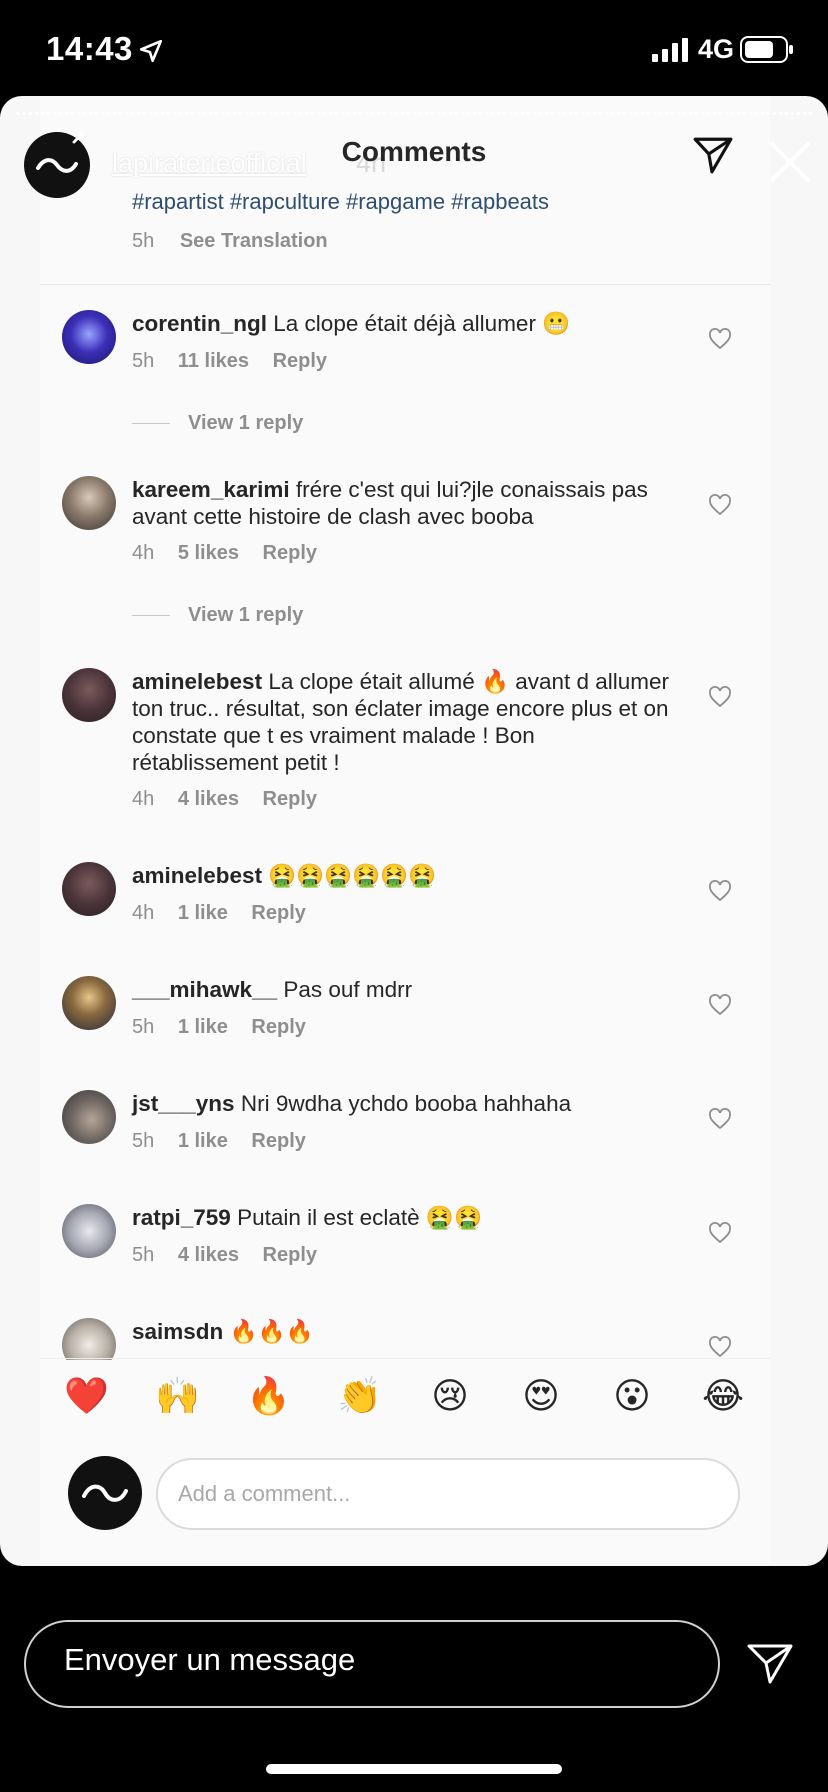 The width and height of the screenshot is (828, 1792). Describe the element at coordinates (213, 361) in the screenshot. I see `comment-likes: 11 likes` at that location.